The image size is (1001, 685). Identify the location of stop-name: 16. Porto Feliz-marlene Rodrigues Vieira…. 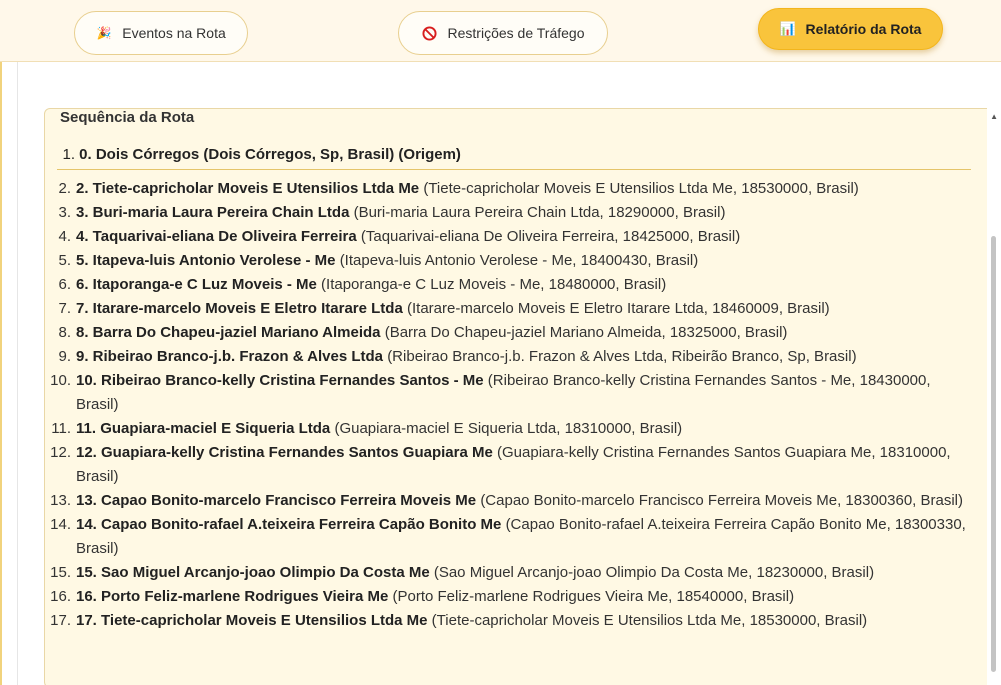
(232, 596).